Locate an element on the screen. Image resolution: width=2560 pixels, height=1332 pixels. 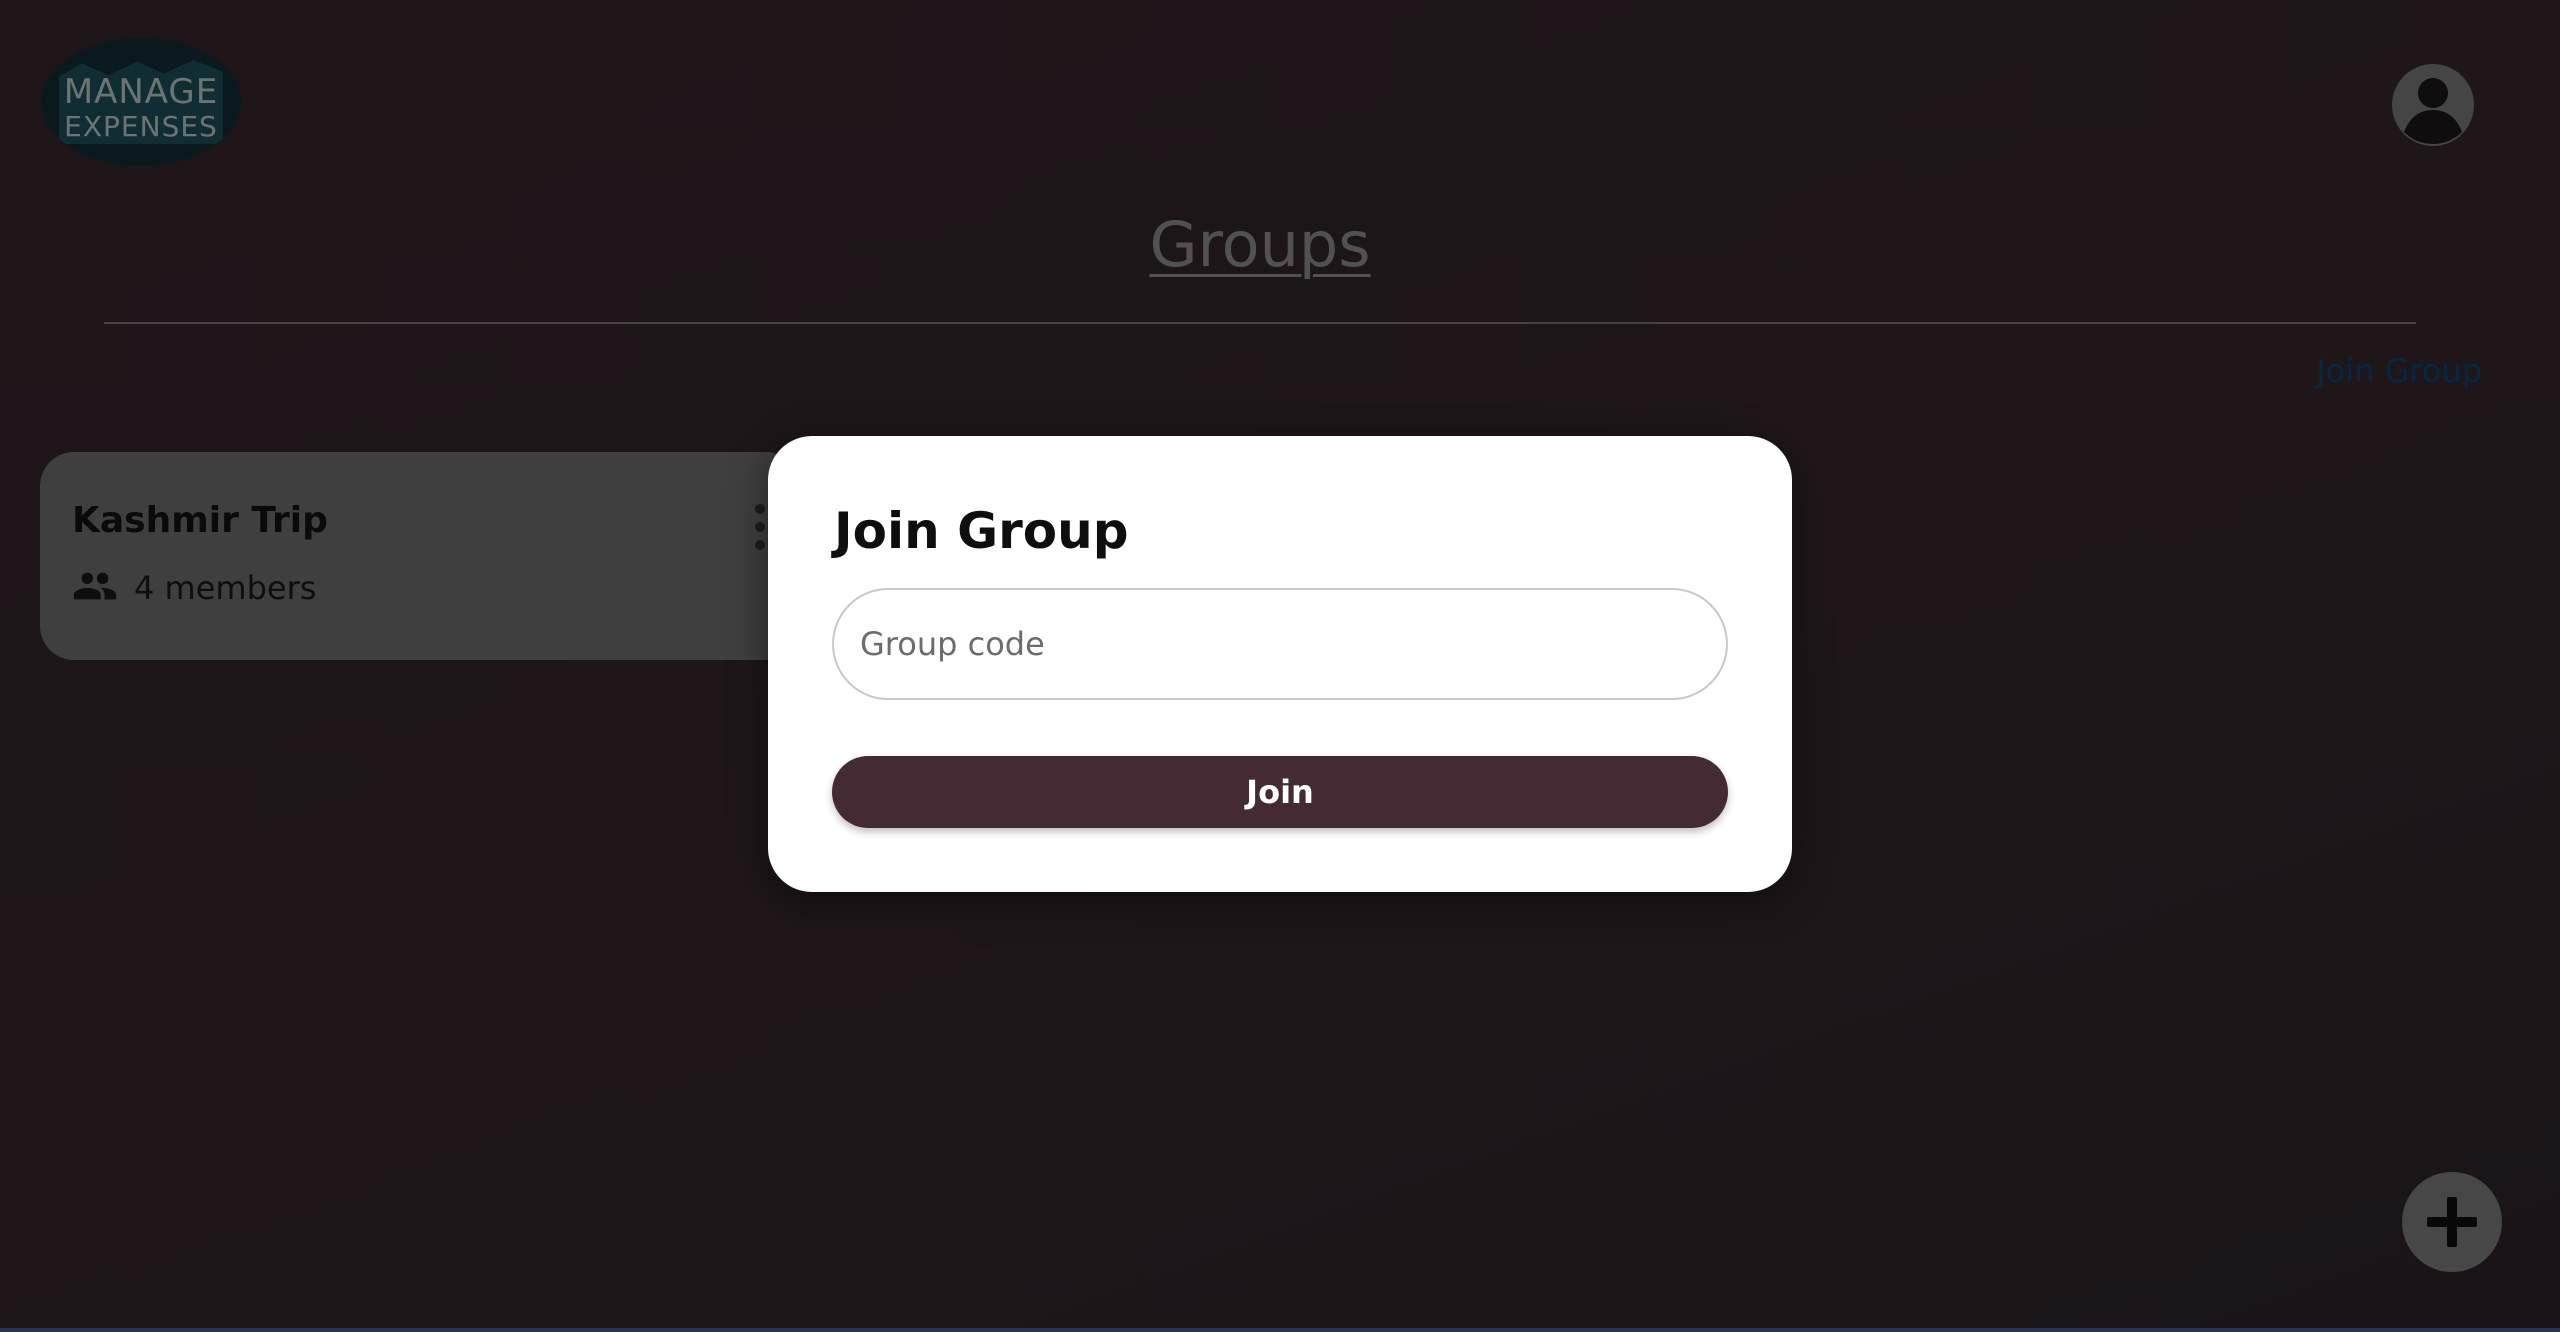
join-button: Join is located at coordinates (1280, 792).